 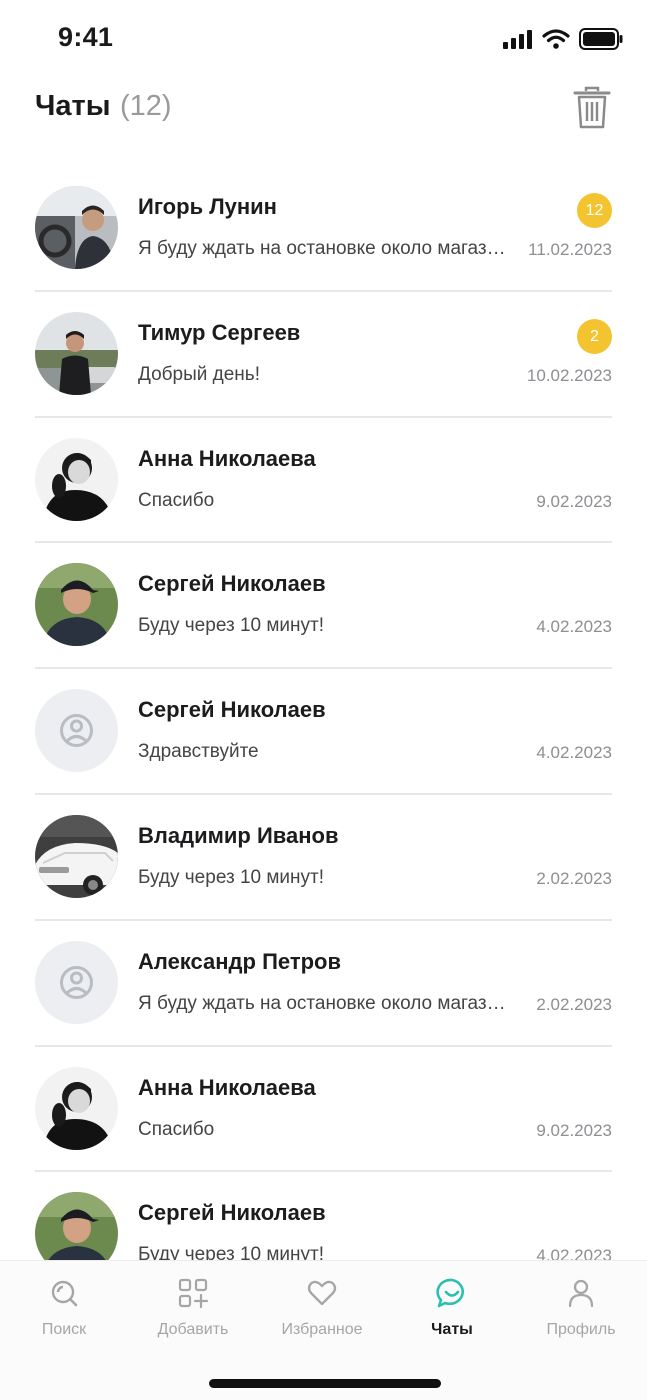 What do you see at coordinates (199, 374) in the screenshot?
I see `chat-preview: Добрый день!` at bounding box center [199, 374].